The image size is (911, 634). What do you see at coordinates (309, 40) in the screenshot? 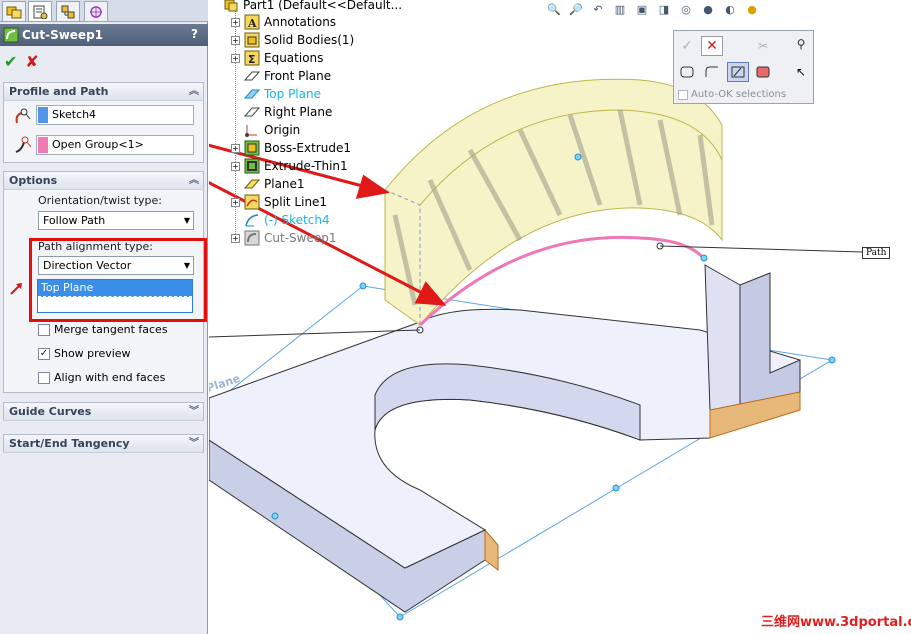
I see `tree-item-label: Solid Bodies(1)` at bounding box center [309, 40].